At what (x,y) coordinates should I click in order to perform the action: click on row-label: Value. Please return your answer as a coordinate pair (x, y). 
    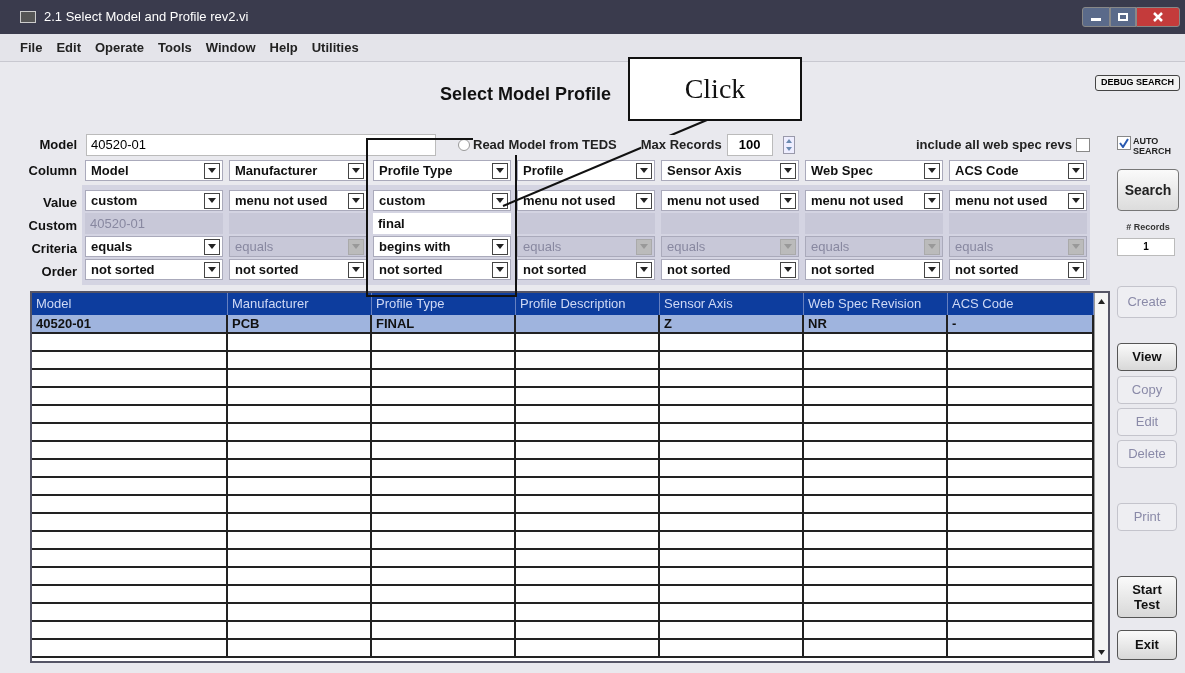
    Looking at the image, I should click on (60, 202).